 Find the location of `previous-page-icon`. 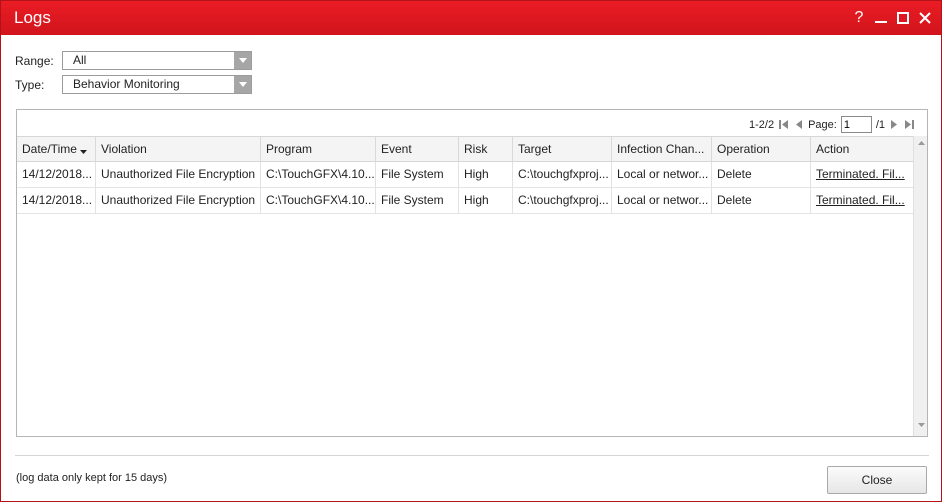

previous-page-icon is located at coordinates (798, 124).